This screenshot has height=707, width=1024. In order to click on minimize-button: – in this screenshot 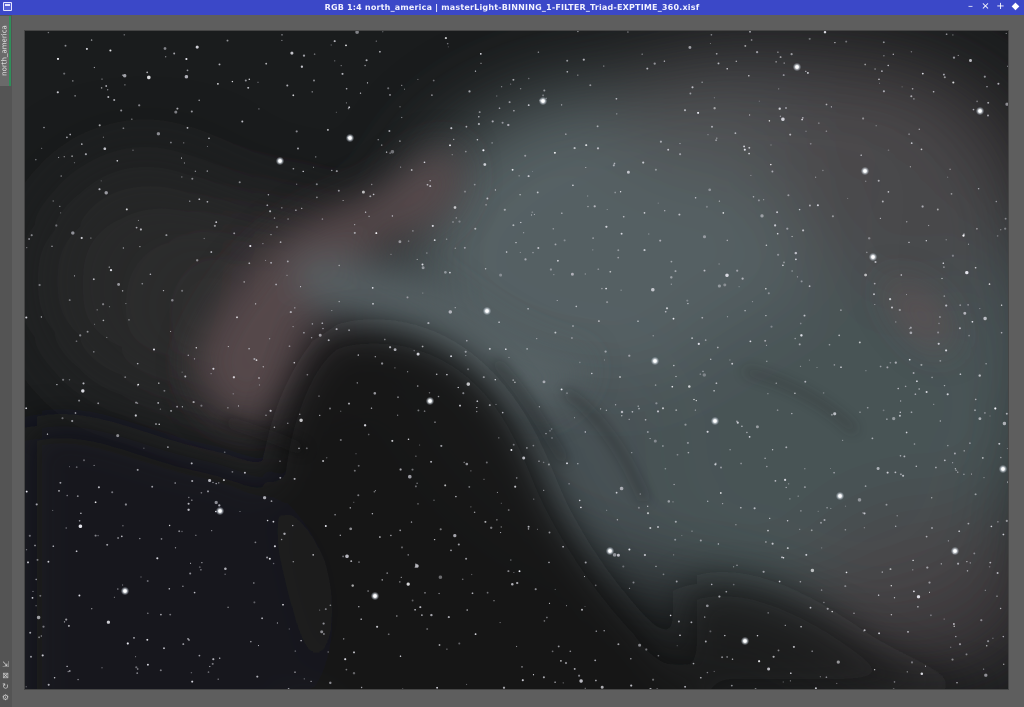, I will do `click(970, 7)`.